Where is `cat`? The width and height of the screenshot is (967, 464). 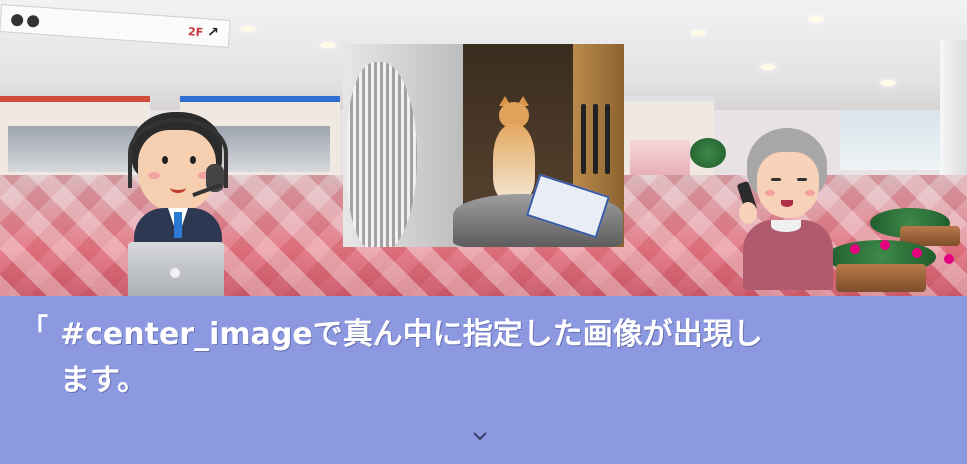 cat is located at coordinates (514, 149).